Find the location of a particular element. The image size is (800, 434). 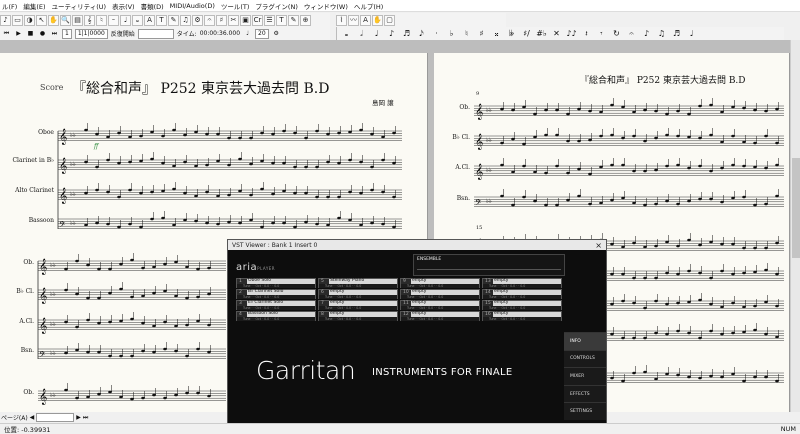

instrument-slot: 7 empty Tune · · Oct · 0.0 · · 0.0 is located at coordinates (358, 305).